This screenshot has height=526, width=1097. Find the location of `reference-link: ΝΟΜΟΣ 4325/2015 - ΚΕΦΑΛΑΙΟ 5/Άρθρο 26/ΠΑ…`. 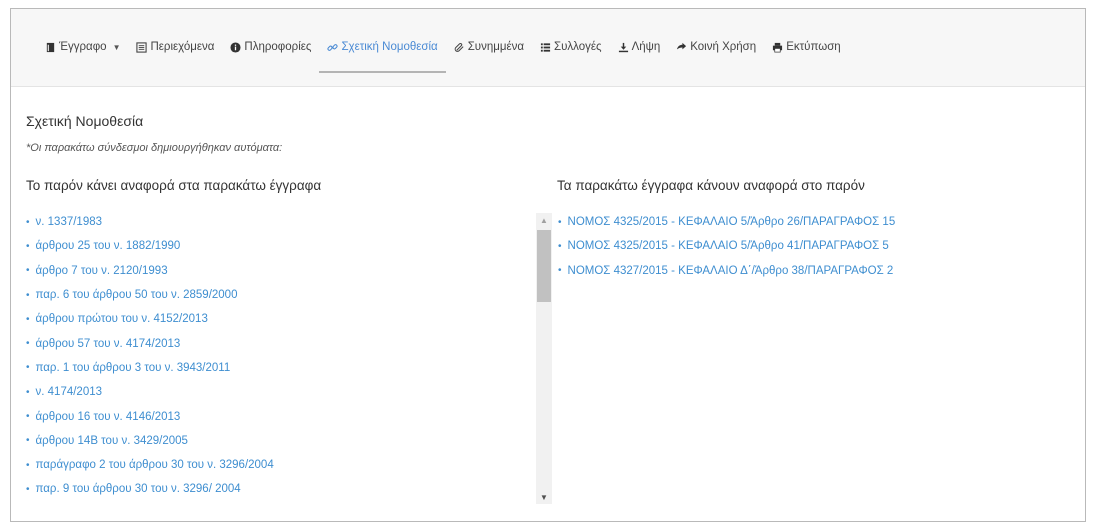

reference-link: ΝΟΜΟΣ 4325/2015 - ΚΕΦΑΛΑΙΟ 5/Άρθρο 26/ΠΑ… is located at coordinates (732, 222).